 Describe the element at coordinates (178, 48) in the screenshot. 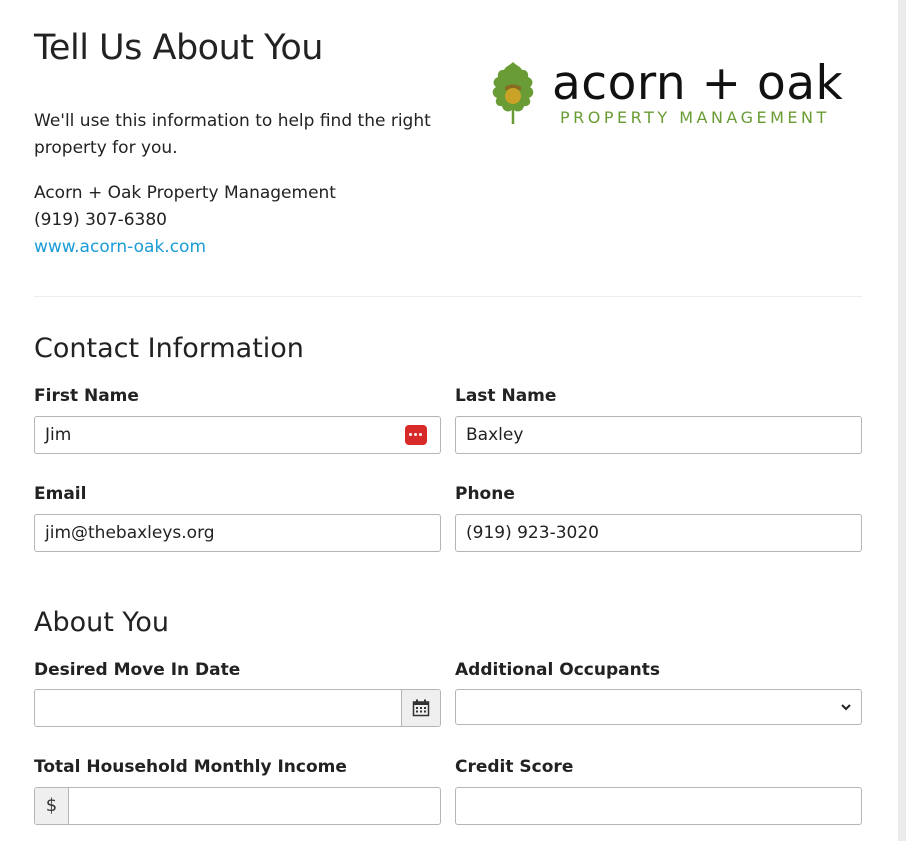

I see `page-title: Tell Us About You` at that location.